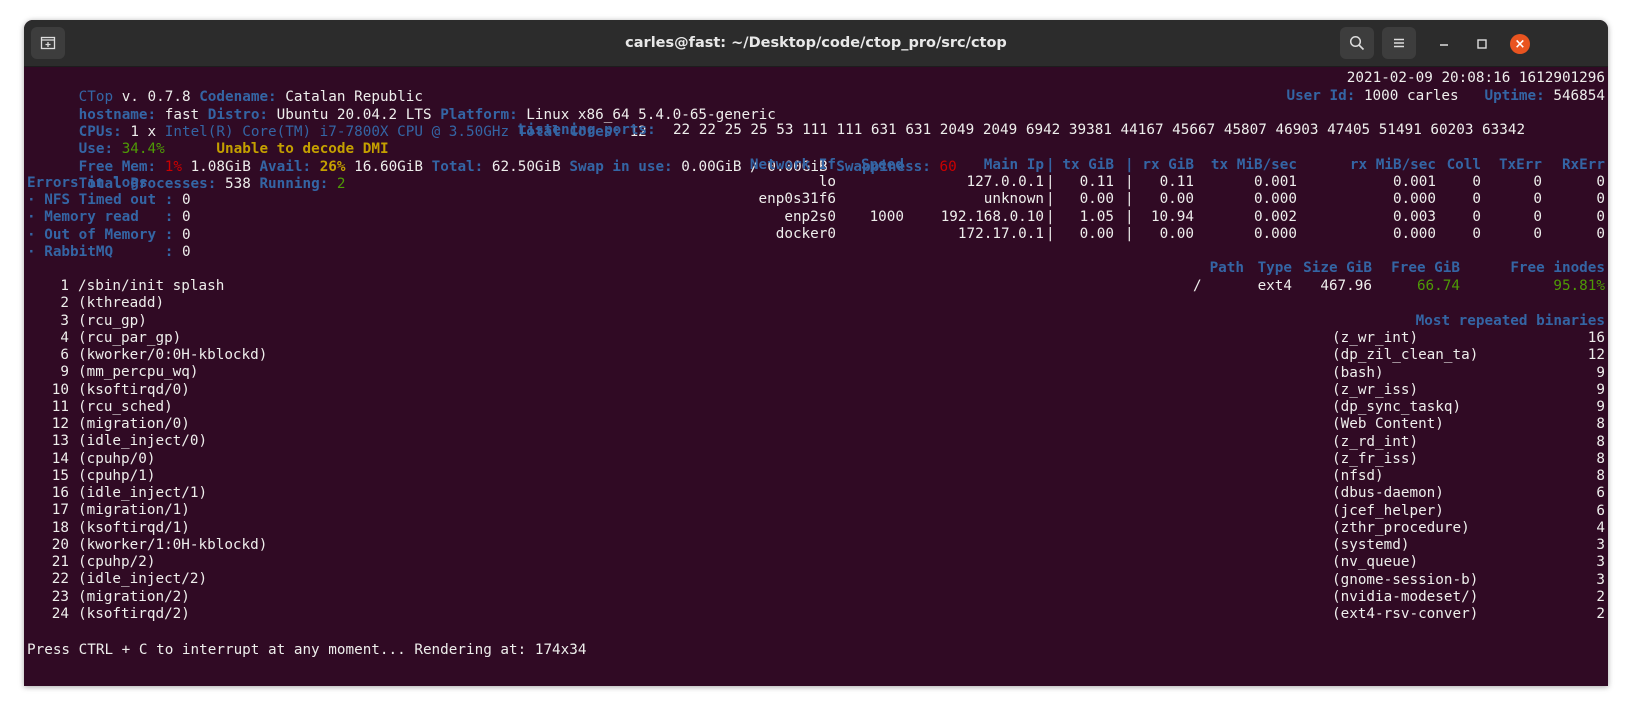 The width and height of the screenshot is (1632, 713). Describe the element at coordinates (60, 527) in the screenshot. I see `process-pid: 18` at that location.